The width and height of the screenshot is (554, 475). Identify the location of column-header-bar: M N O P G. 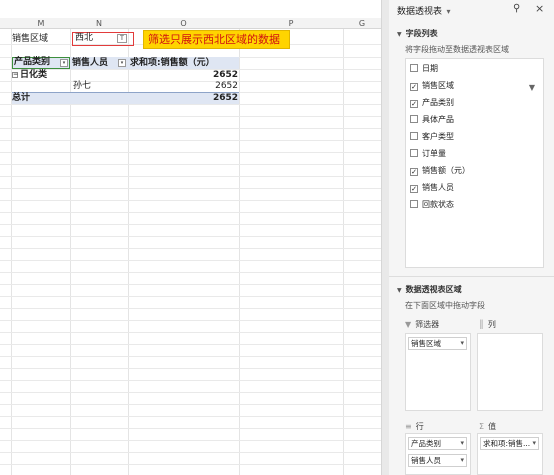
(190, 23).